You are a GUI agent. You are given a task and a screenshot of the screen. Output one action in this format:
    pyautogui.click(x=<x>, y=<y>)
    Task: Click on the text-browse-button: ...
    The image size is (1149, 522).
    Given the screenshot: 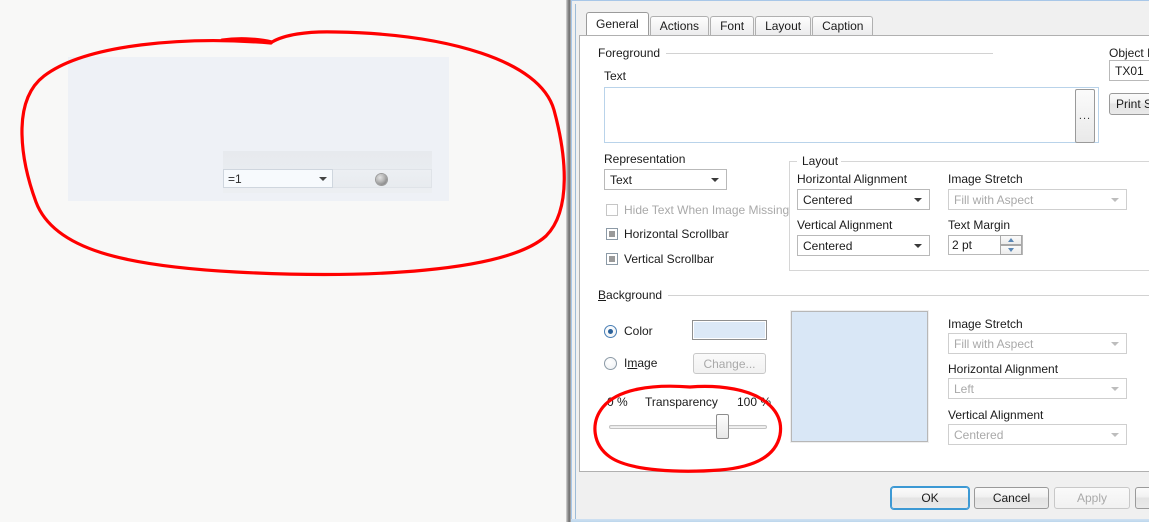 What is the action you would take?
    pyautogui.click(x=1085, y=116)
    